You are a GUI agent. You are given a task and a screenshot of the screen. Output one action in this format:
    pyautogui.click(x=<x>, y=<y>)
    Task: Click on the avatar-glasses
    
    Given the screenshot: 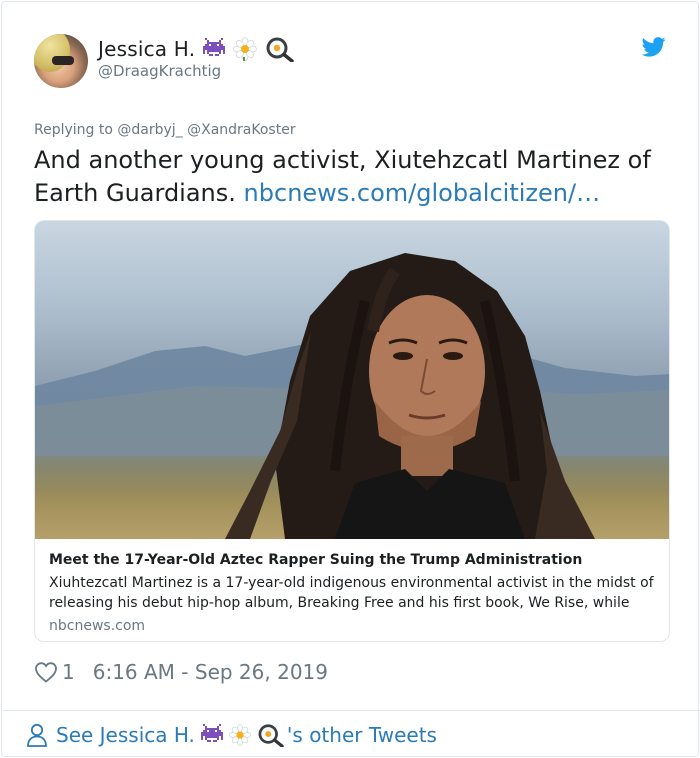 What is the action you would take?
    pyautogui.click(x=63, y=60)
    